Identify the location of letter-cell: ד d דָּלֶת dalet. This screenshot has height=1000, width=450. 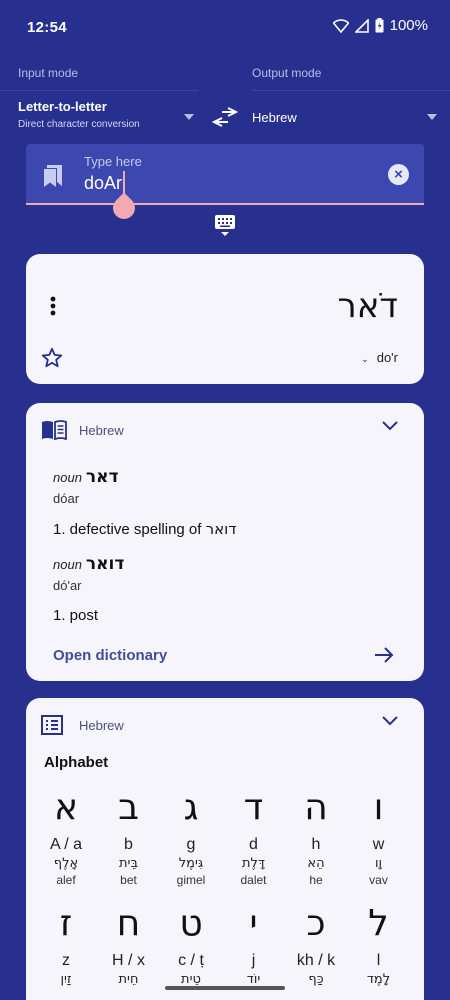
(254, 836).